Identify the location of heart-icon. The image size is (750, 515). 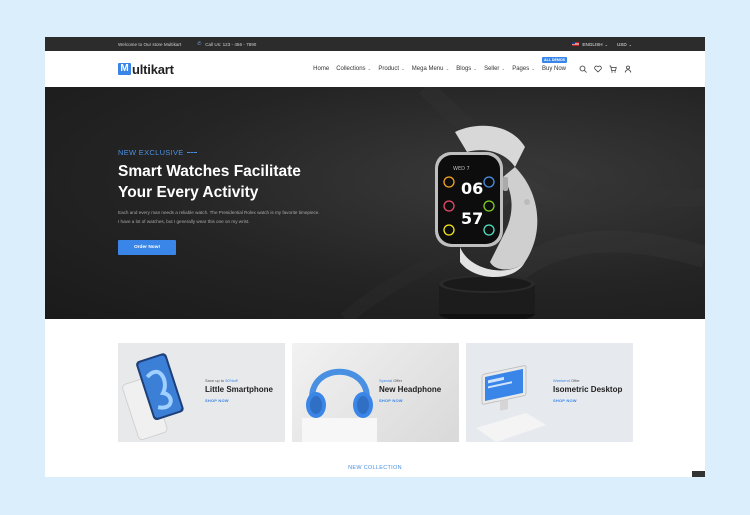
(598, 69).